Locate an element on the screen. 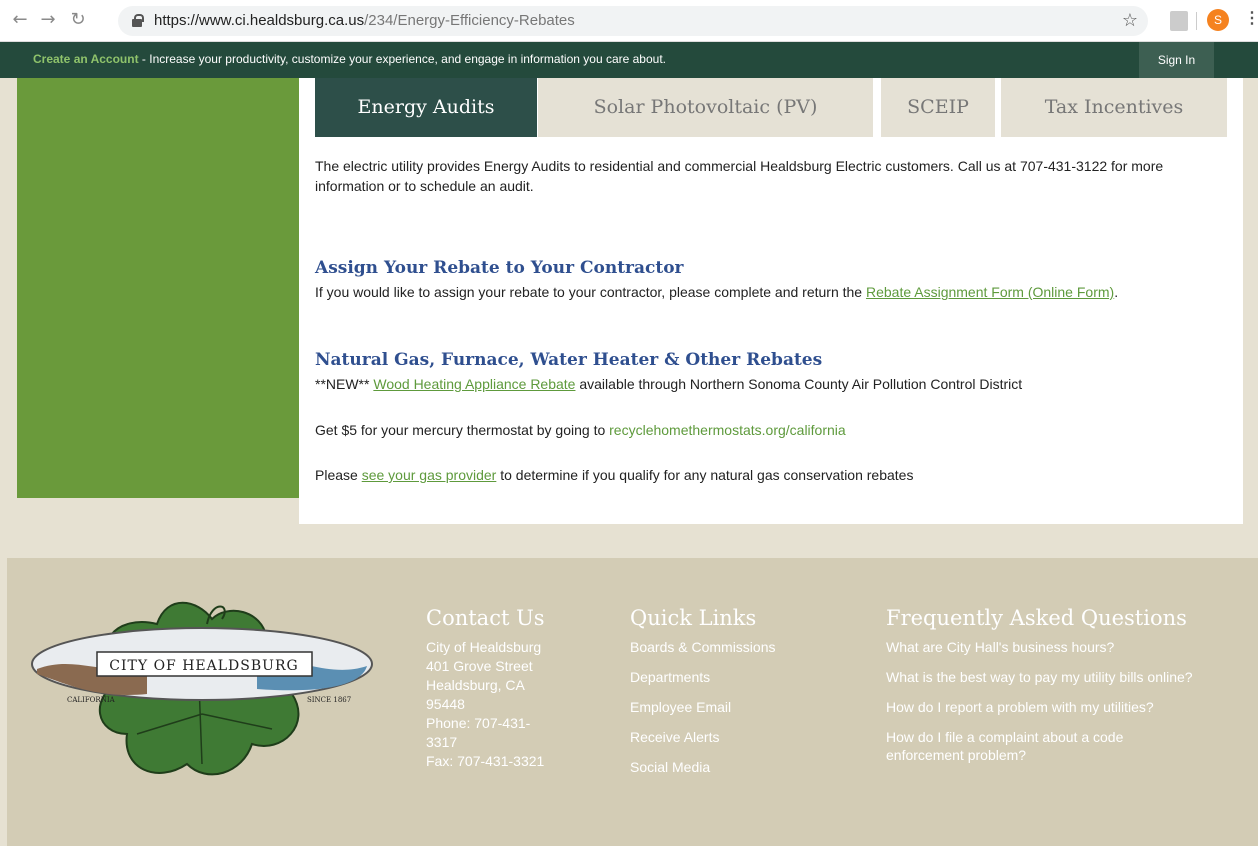 This screenshot has width=1258, height=846. logo-state: CALIFORNIA is located at coordinates (91, 700).